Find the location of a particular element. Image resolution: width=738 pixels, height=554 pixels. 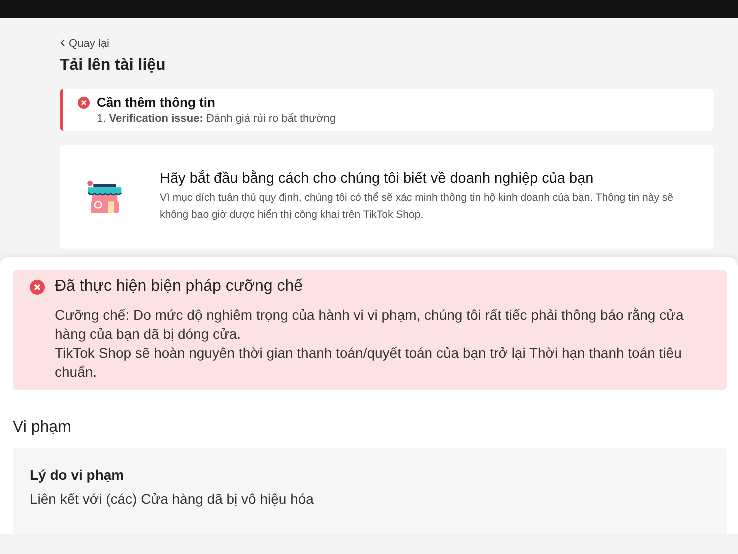

field-value: Liên kết với (các) Cửa hàng dã bị vô hiệu hóa is located at coordinates (172, 499).